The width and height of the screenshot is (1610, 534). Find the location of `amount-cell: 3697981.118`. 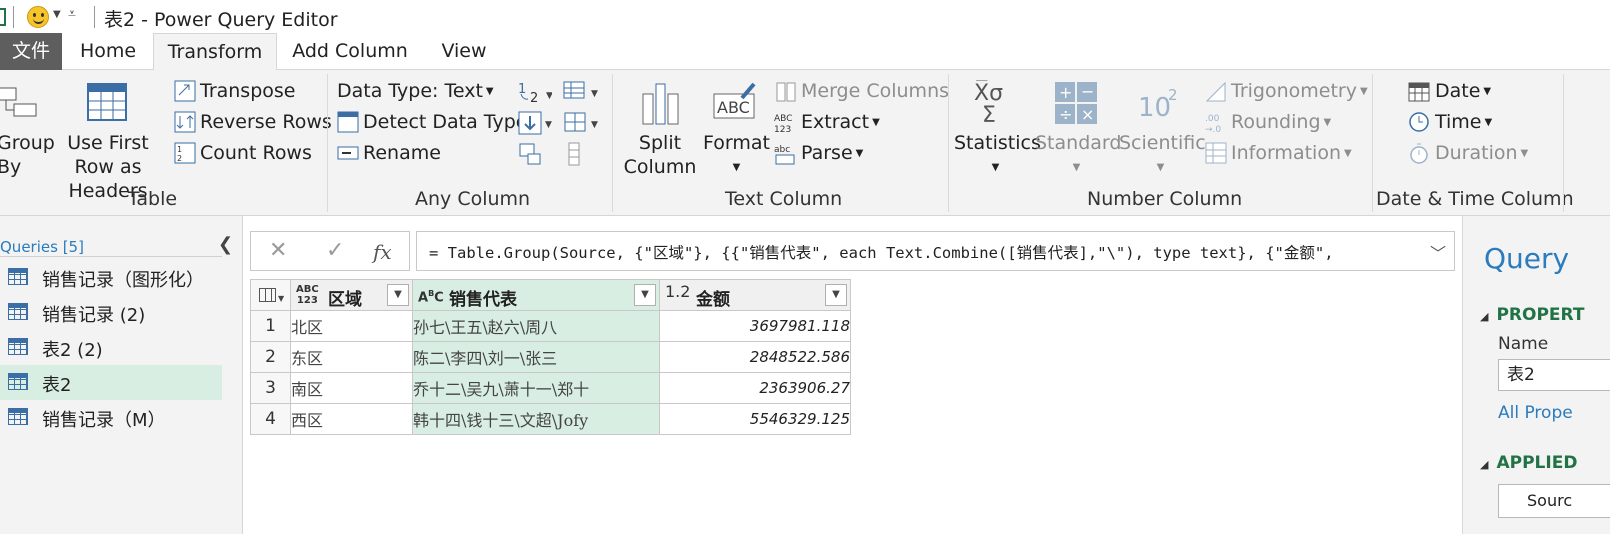

amount-cell: 3697981.118 is located at coordinates (755, 326).